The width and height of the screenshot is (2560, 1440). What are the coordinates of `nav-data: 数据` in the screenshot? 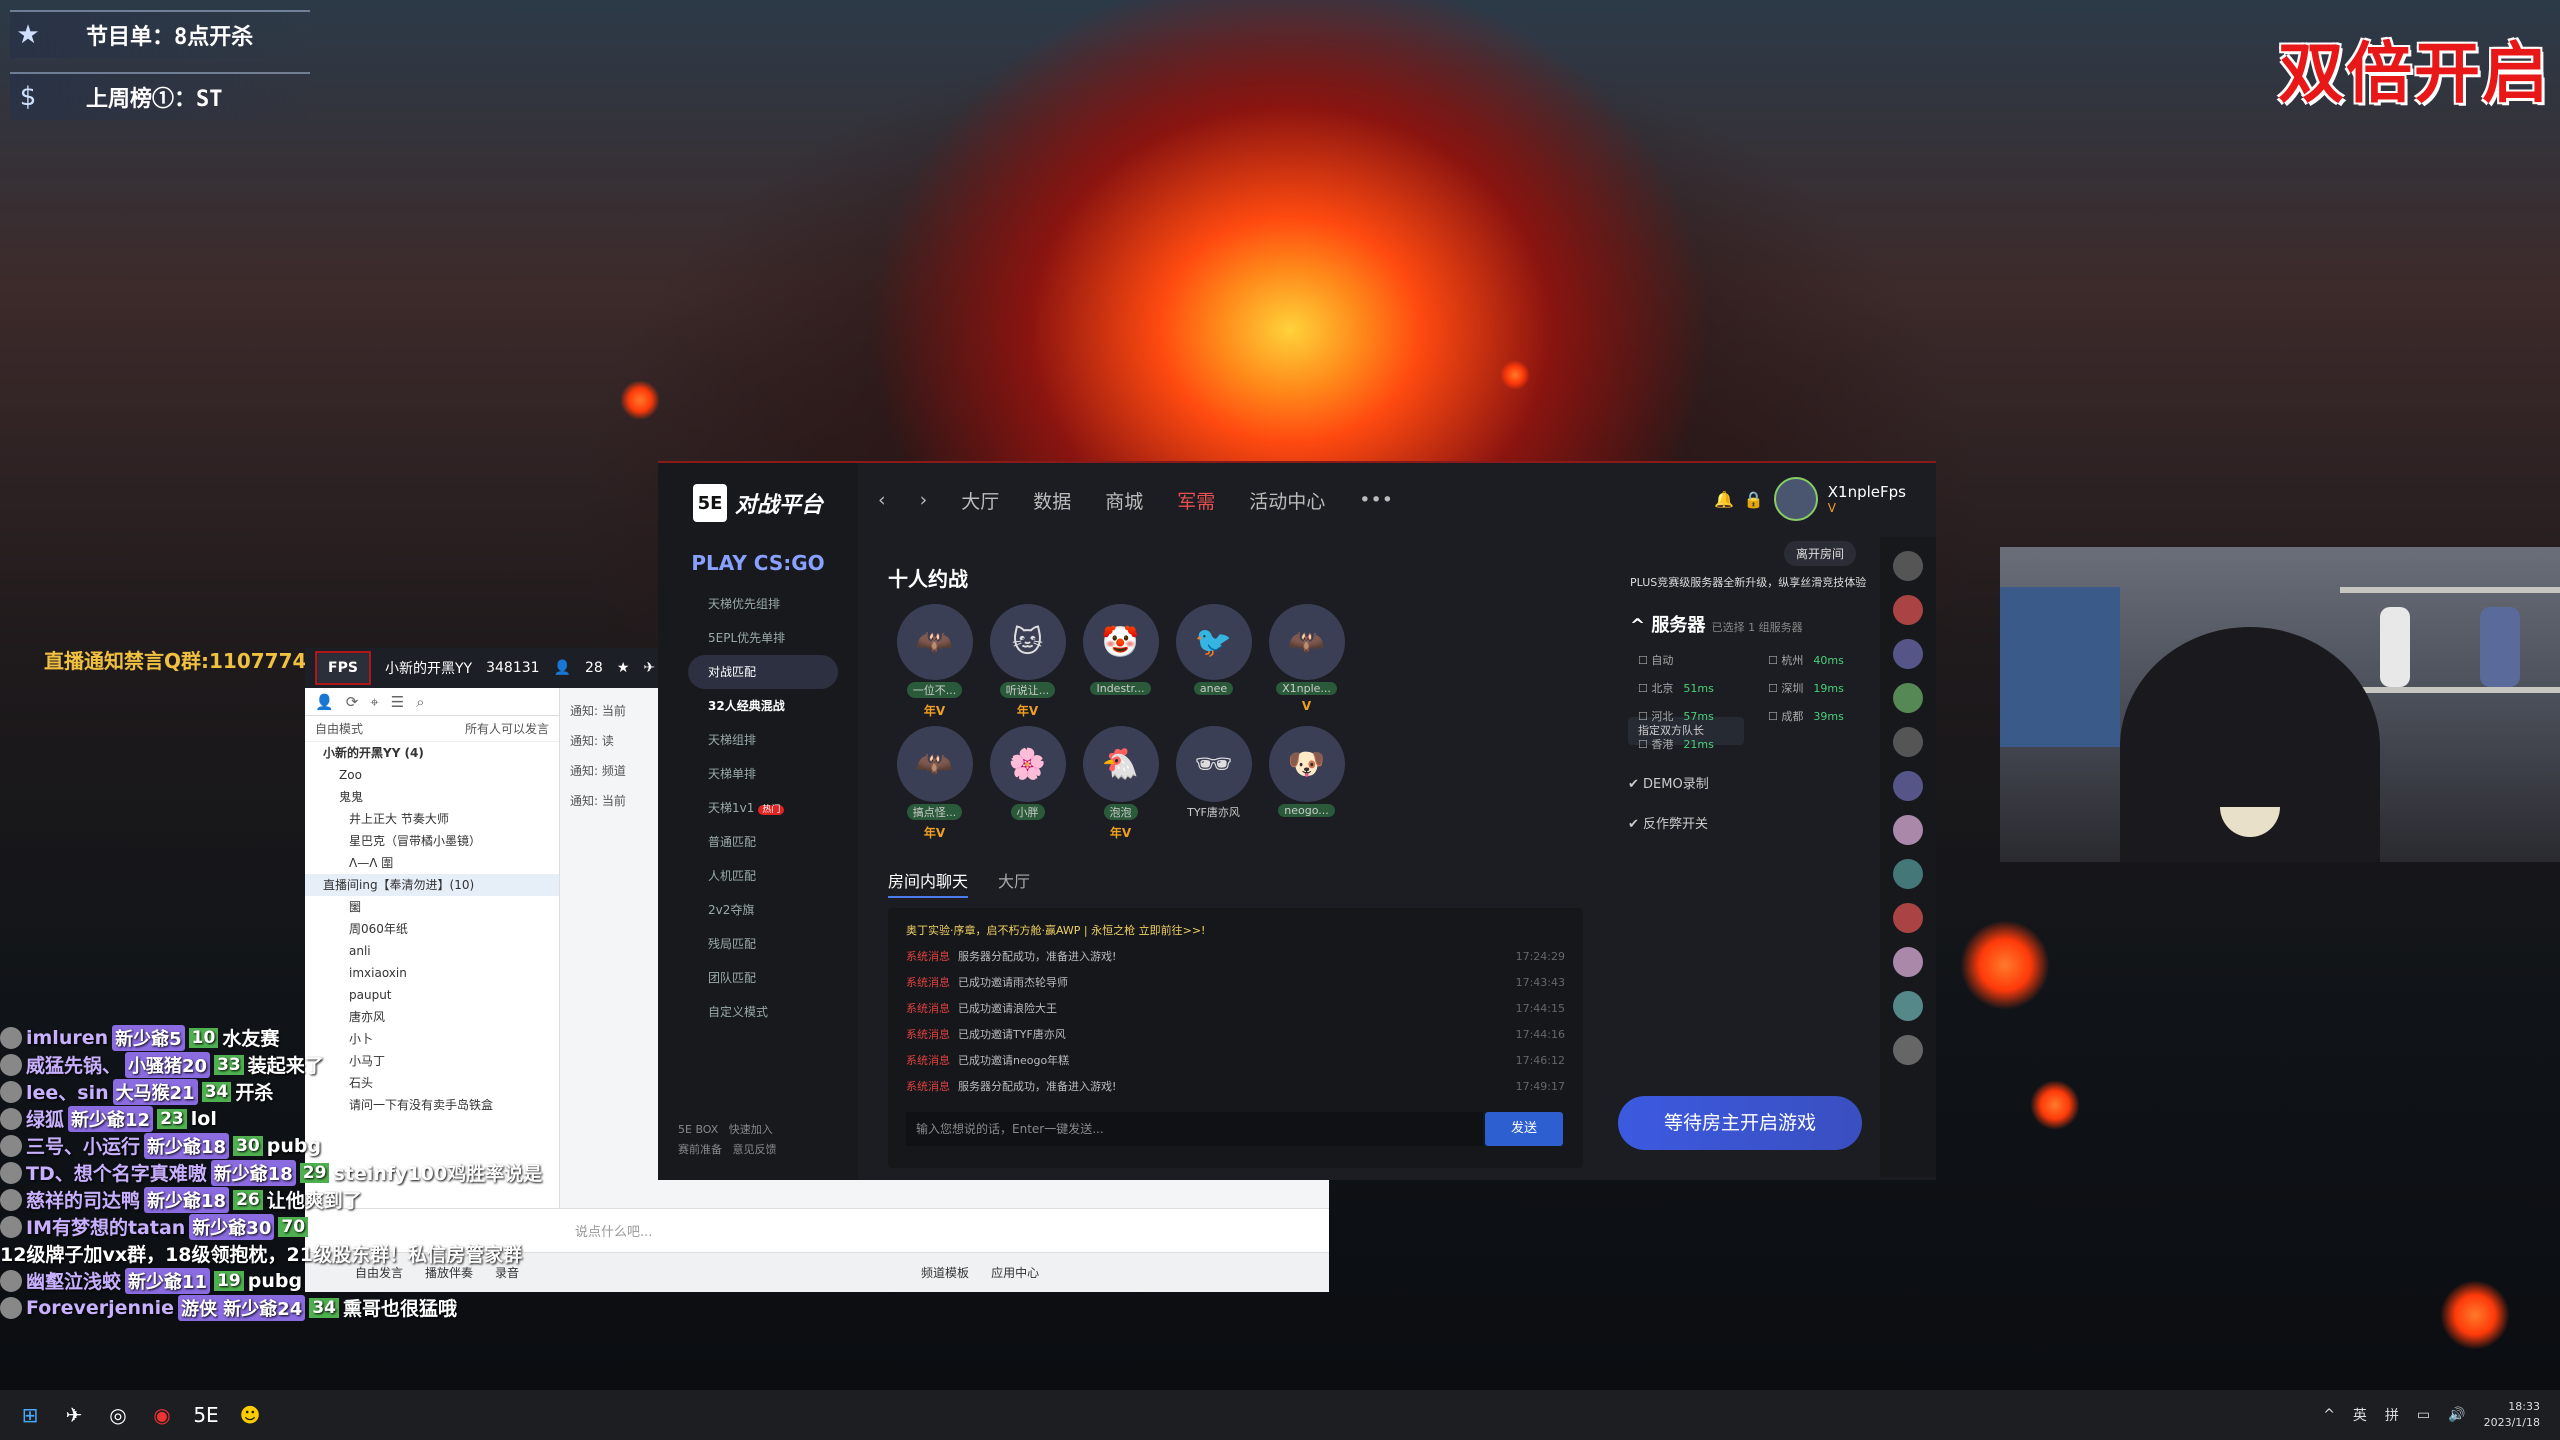 It's located at (1052, 500).